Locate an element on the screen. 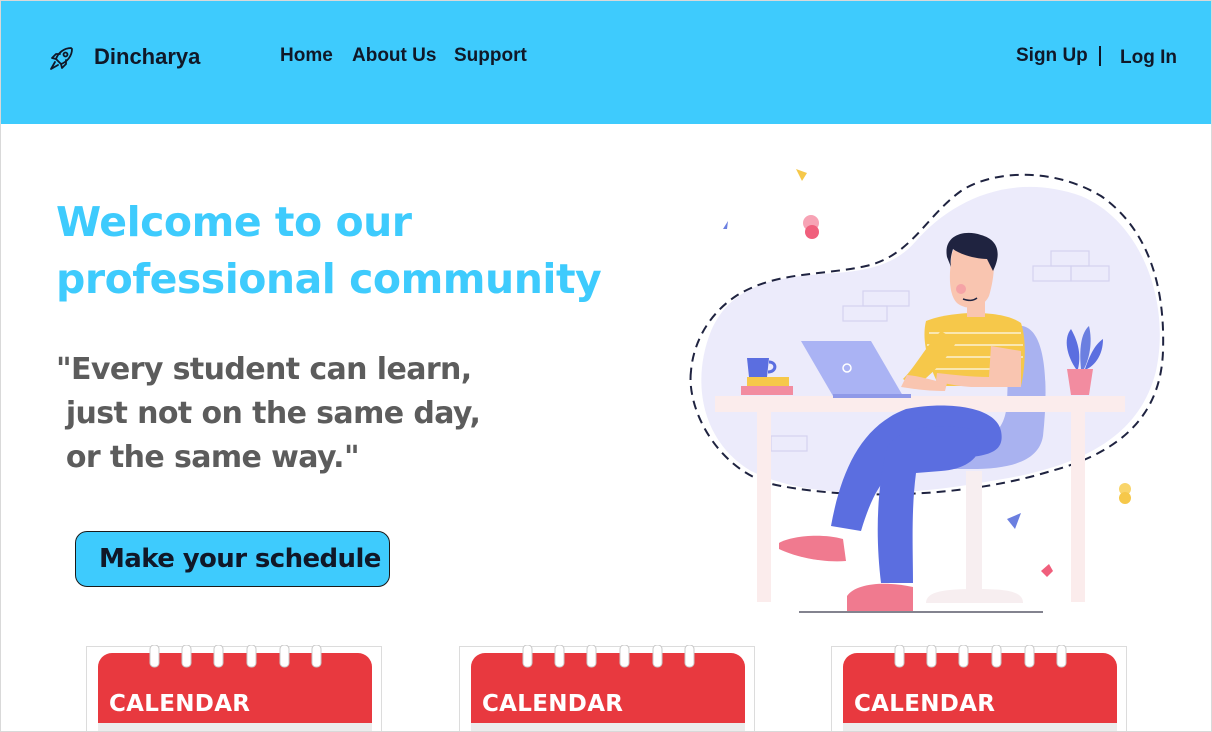 This screenshot has height=732, width=1212. quote-line: or the same way." is located at coordinates (208, 457).